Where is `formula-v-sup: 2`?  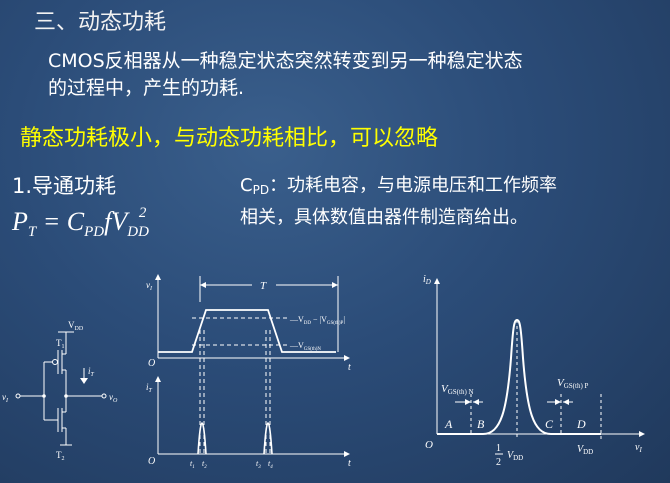
formula-v-sup: 2 is located at coordinates (142, 213).